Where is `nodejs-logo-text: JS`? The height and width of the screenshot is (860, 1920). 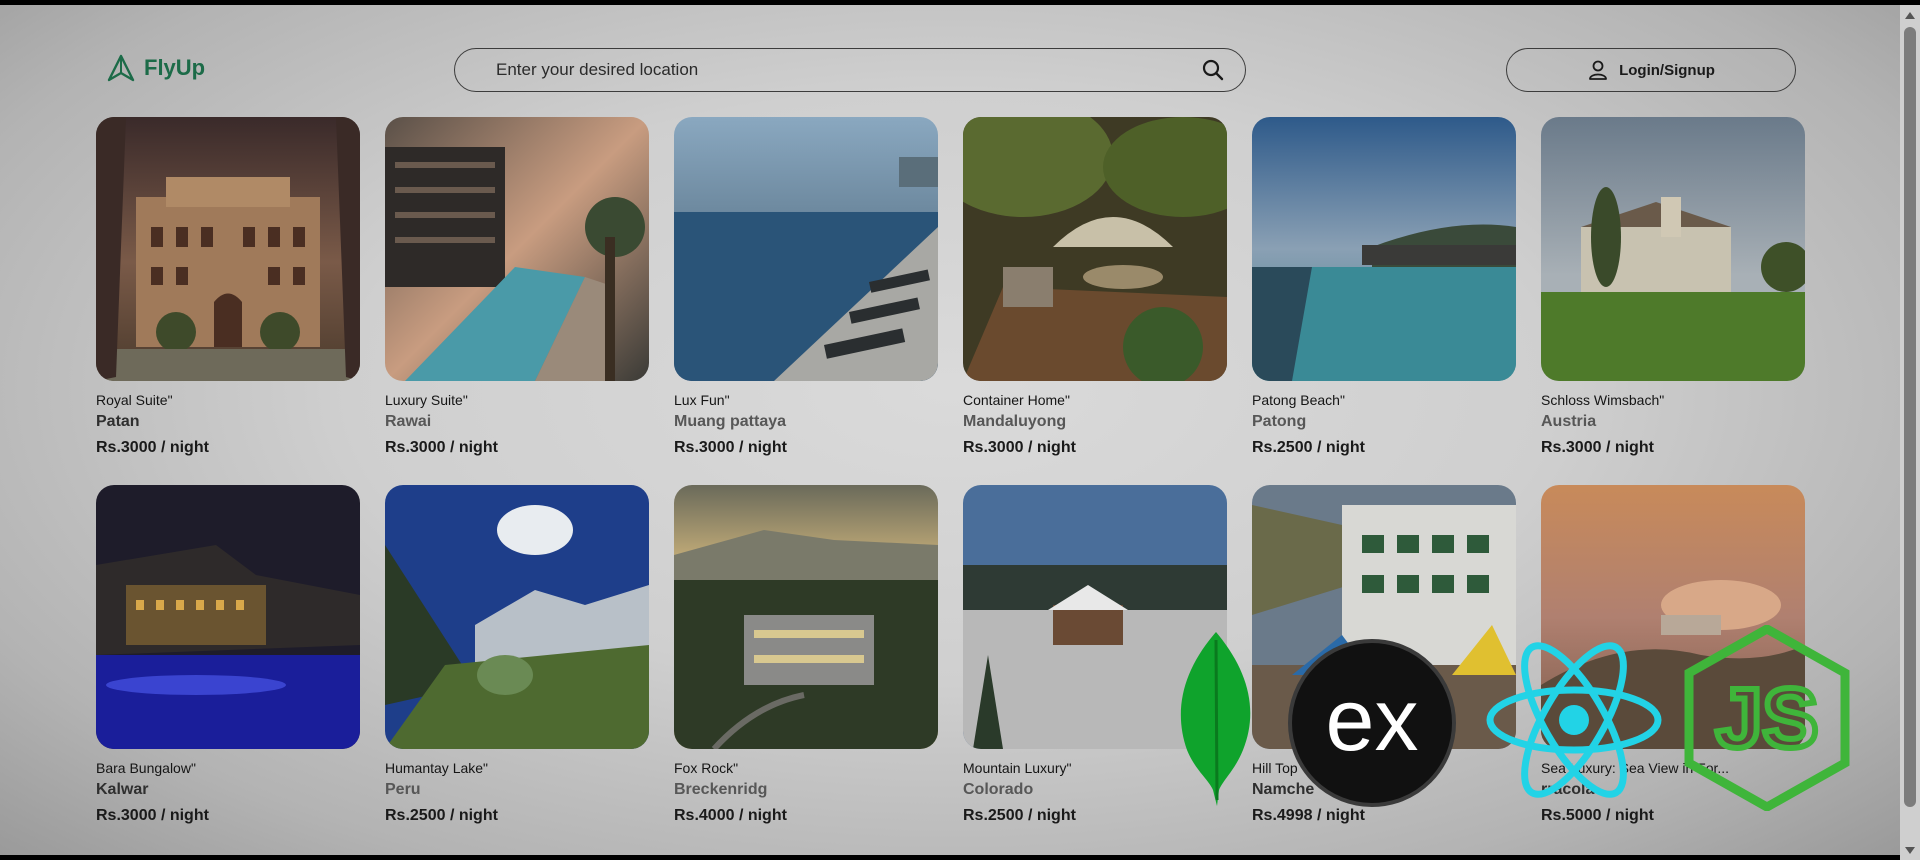 nodejs-logo-text: JS is located at coordinates (1767, 718).